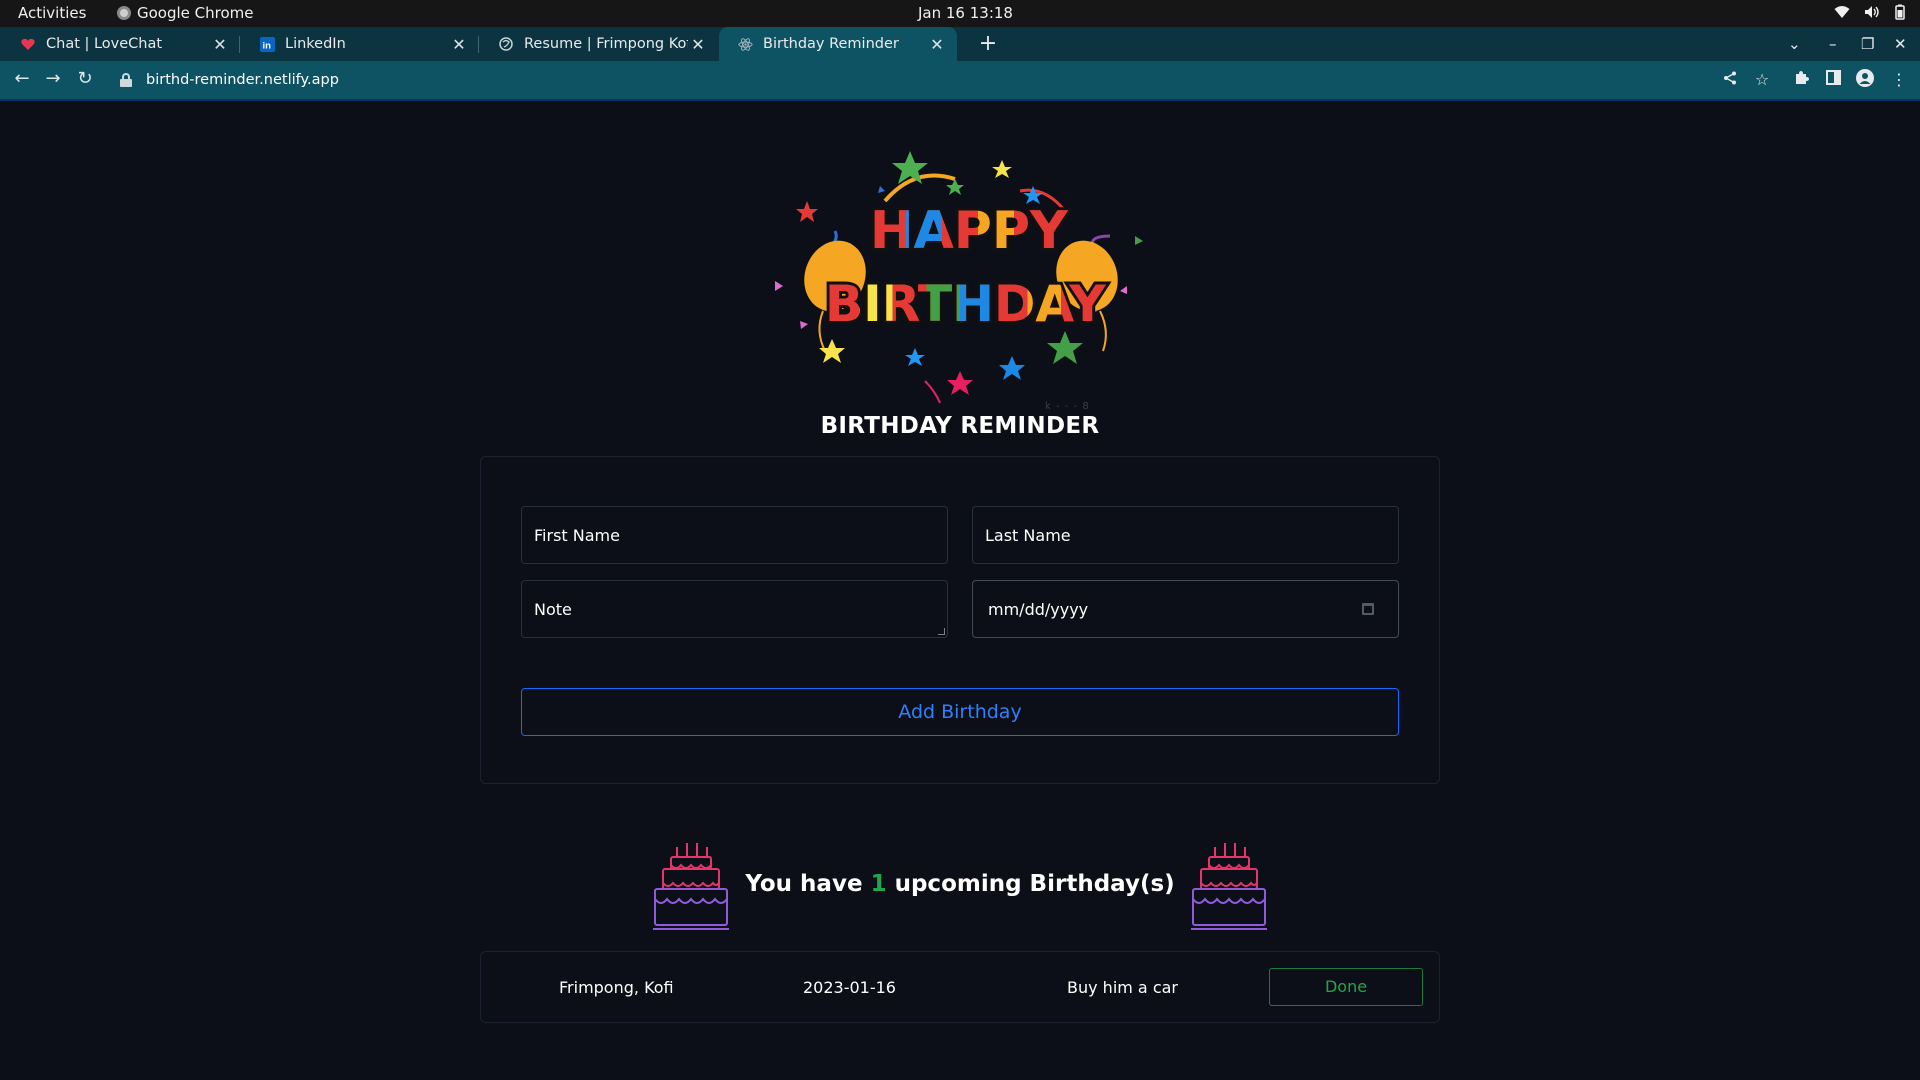 This screenshot has width=1920, height=1080. Describe the element at coordinates (965, 304) in the screenshot. I see `svg-text: BIRTHDAY` at that location.